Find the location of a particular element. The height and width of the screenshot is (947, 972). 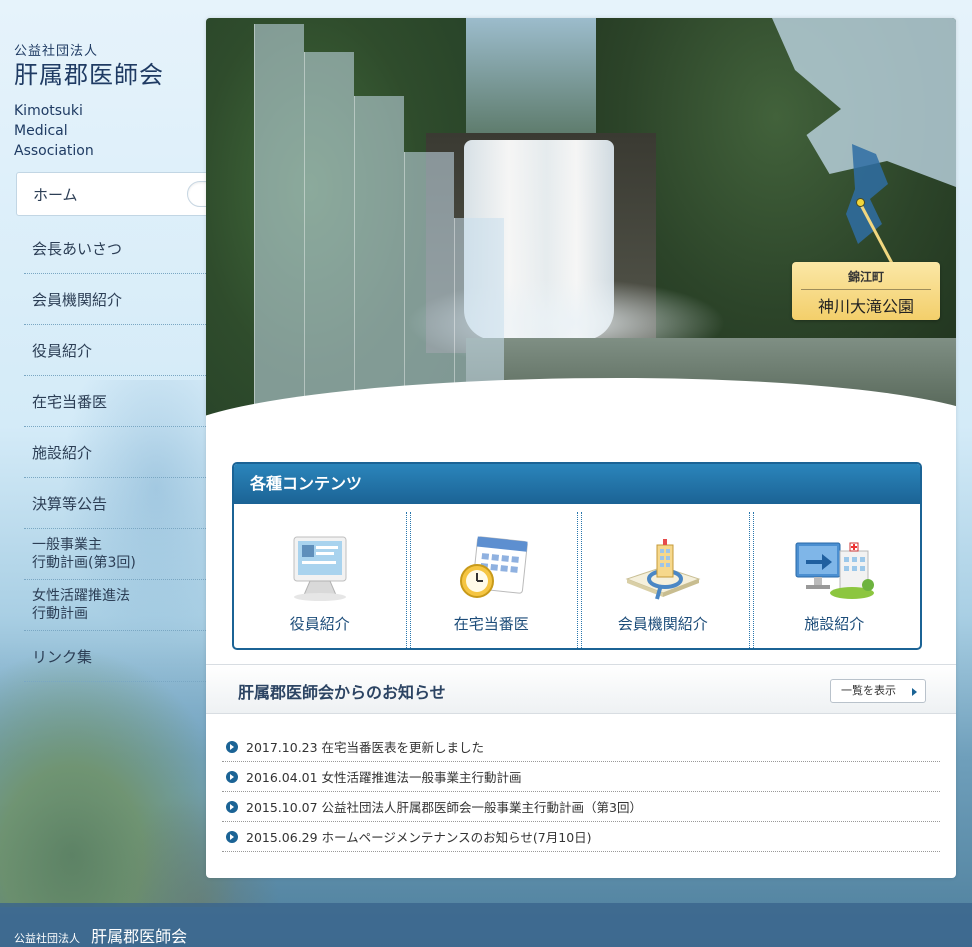

content-officers: 役員紹介 is located at coordinates (320, 576).